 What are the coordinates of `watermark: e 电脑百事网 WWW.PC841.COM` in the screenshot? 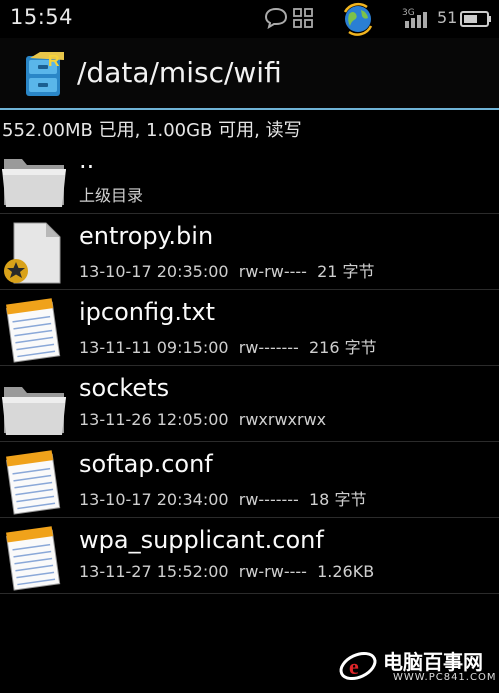 It's located at (415, 666).